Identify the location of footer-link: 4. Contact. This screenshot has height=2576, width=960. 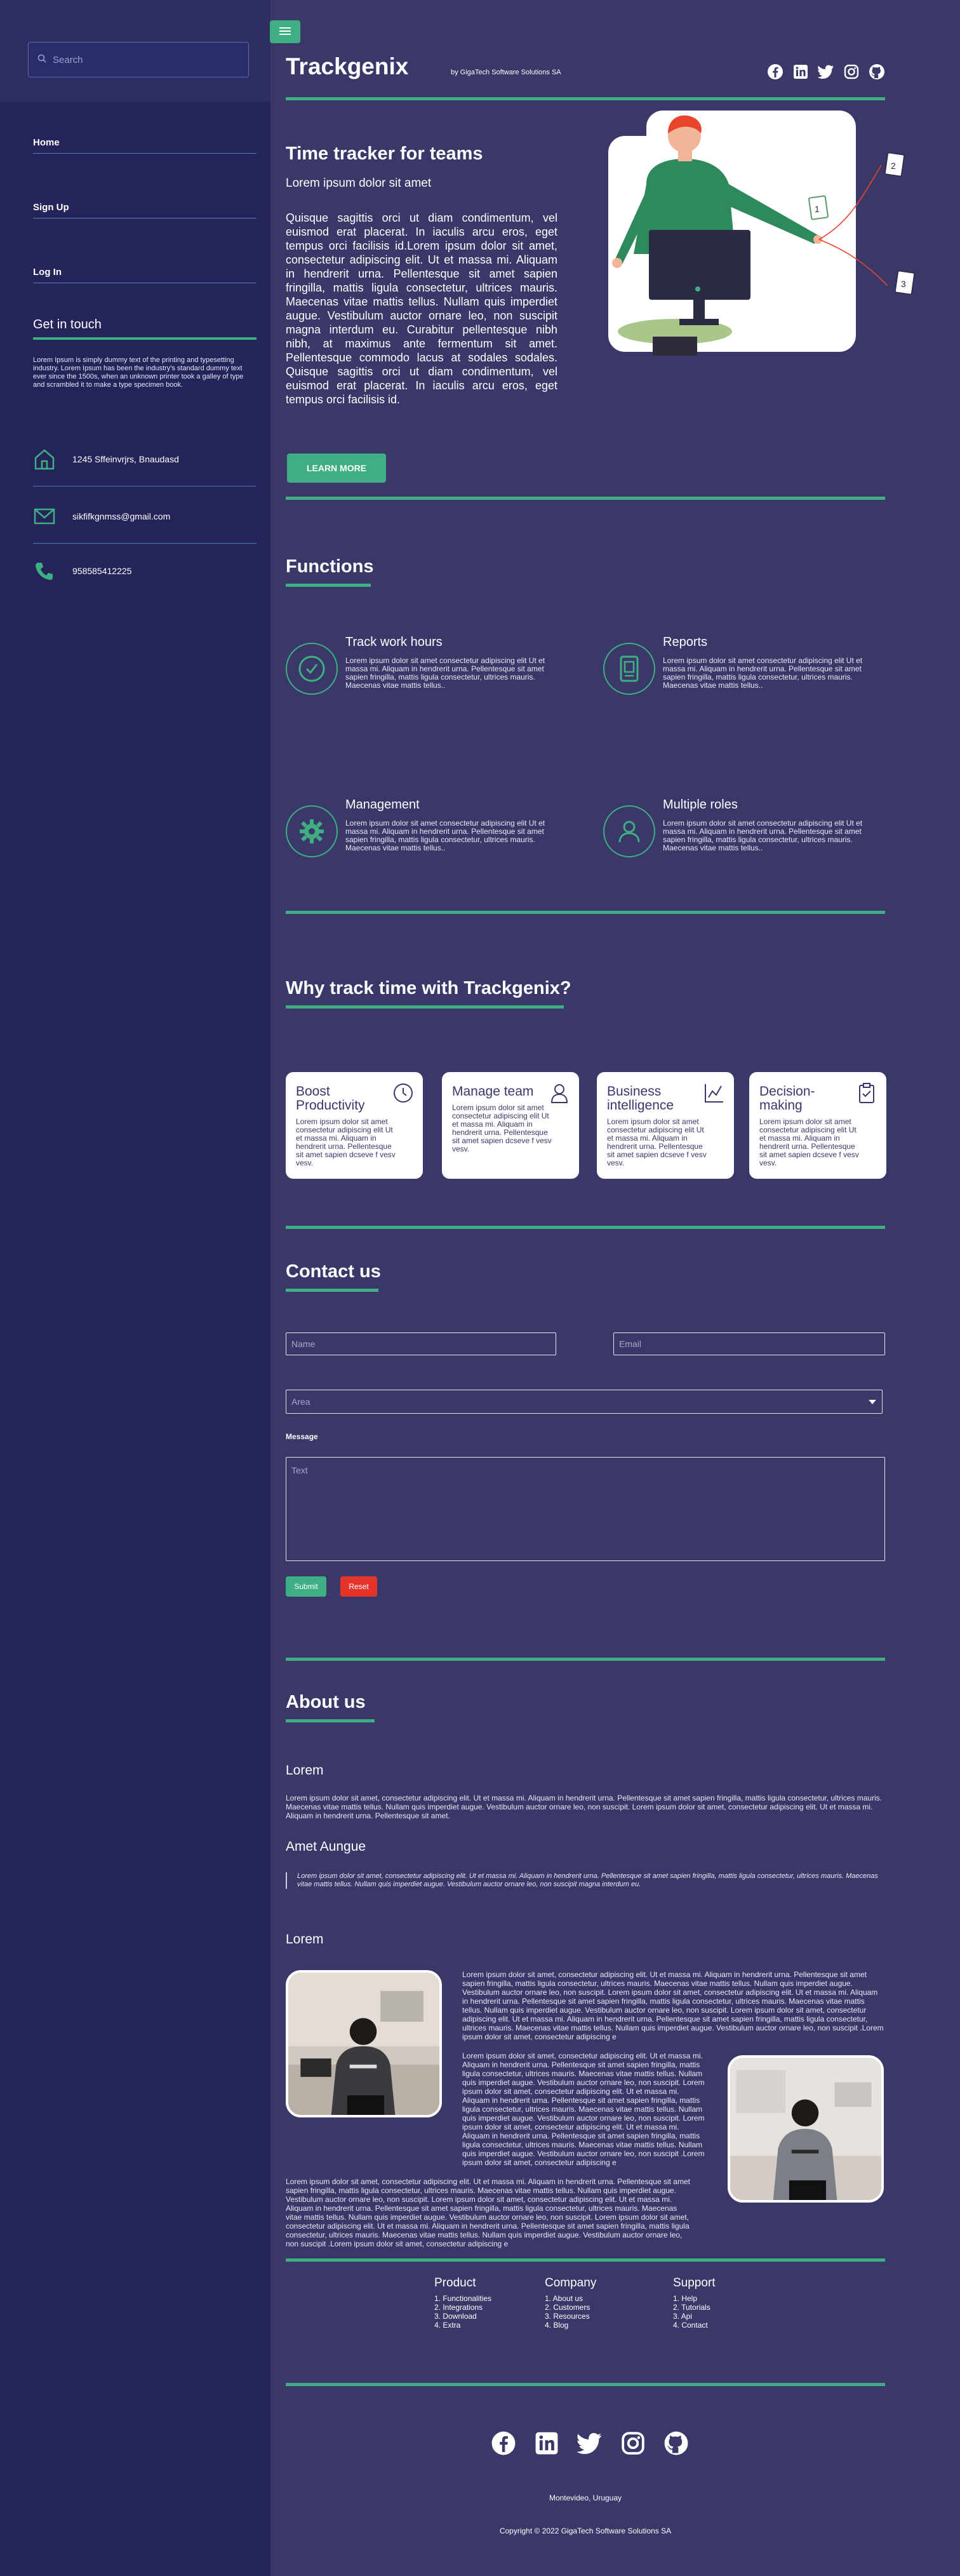
(694, 2325).